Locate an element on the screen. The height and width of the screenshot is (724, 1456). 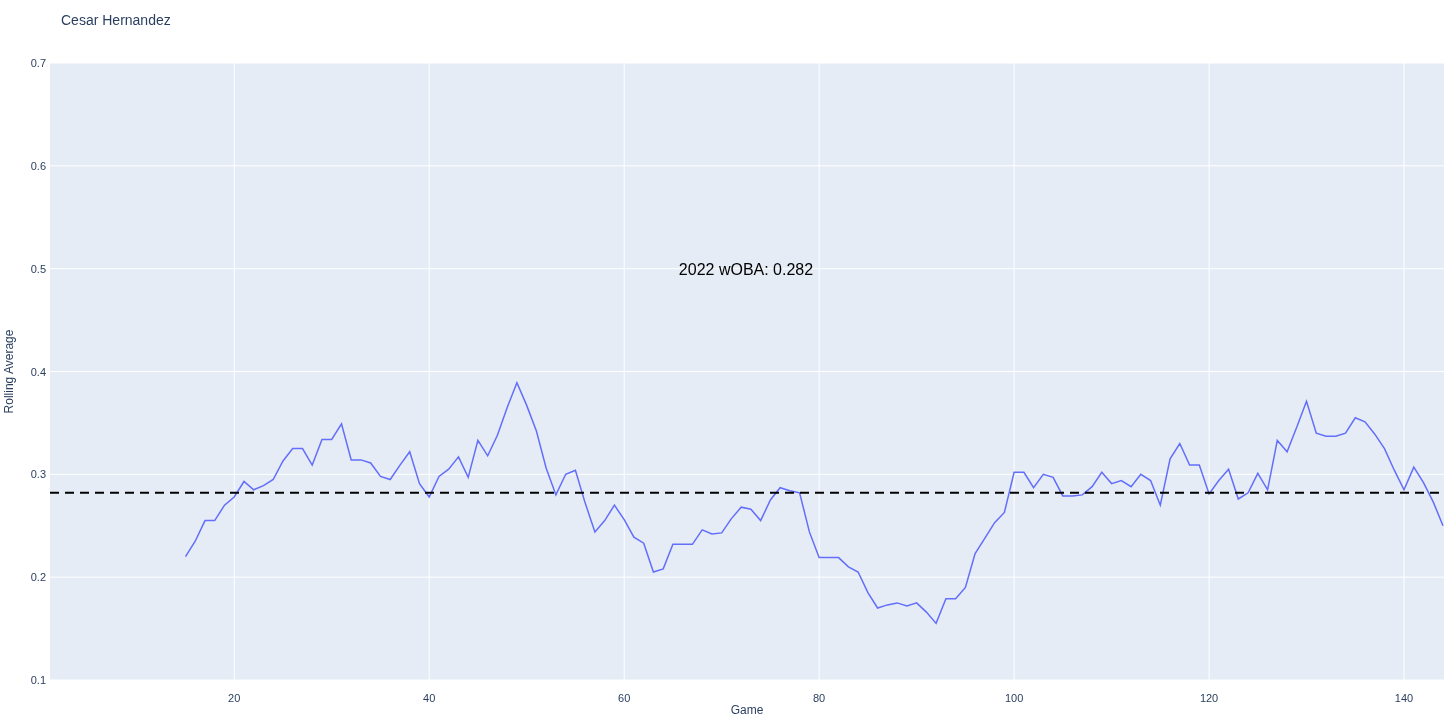
x-tick-label: 80 is located at coordinates (819, 698).